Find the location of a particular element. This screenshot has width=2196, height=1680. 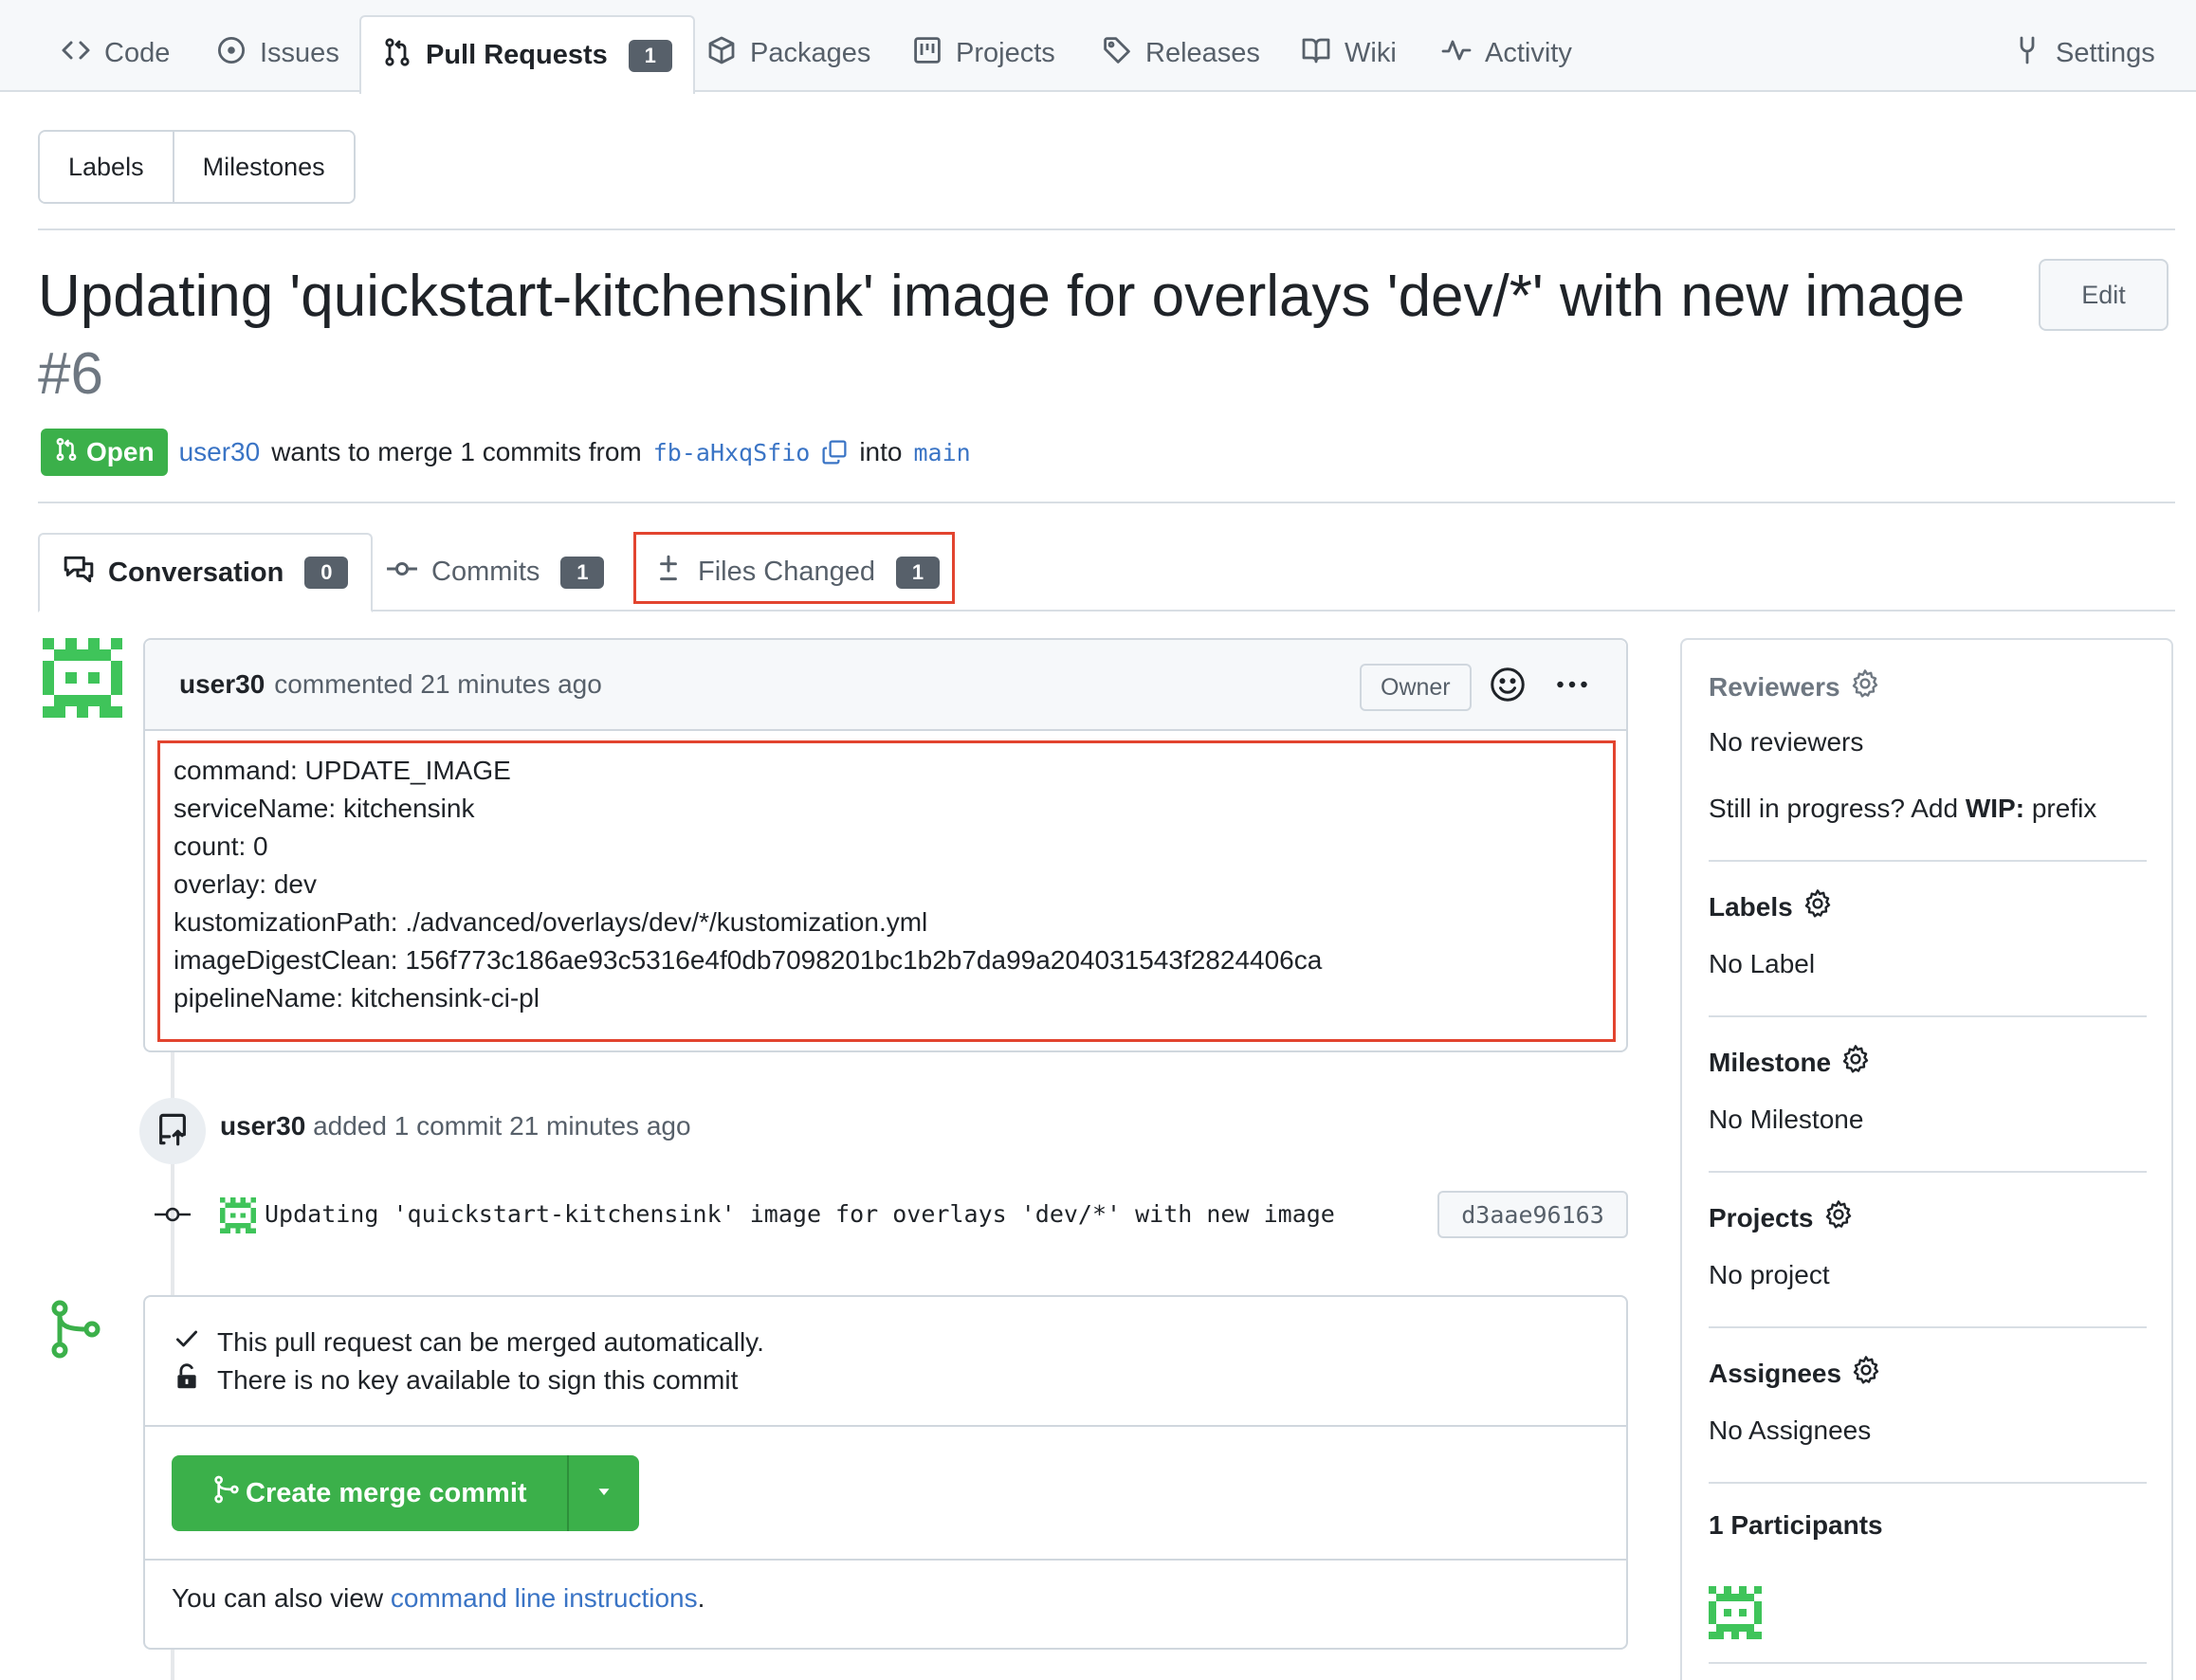

base-branch: main is located at coordinates (942, 452).